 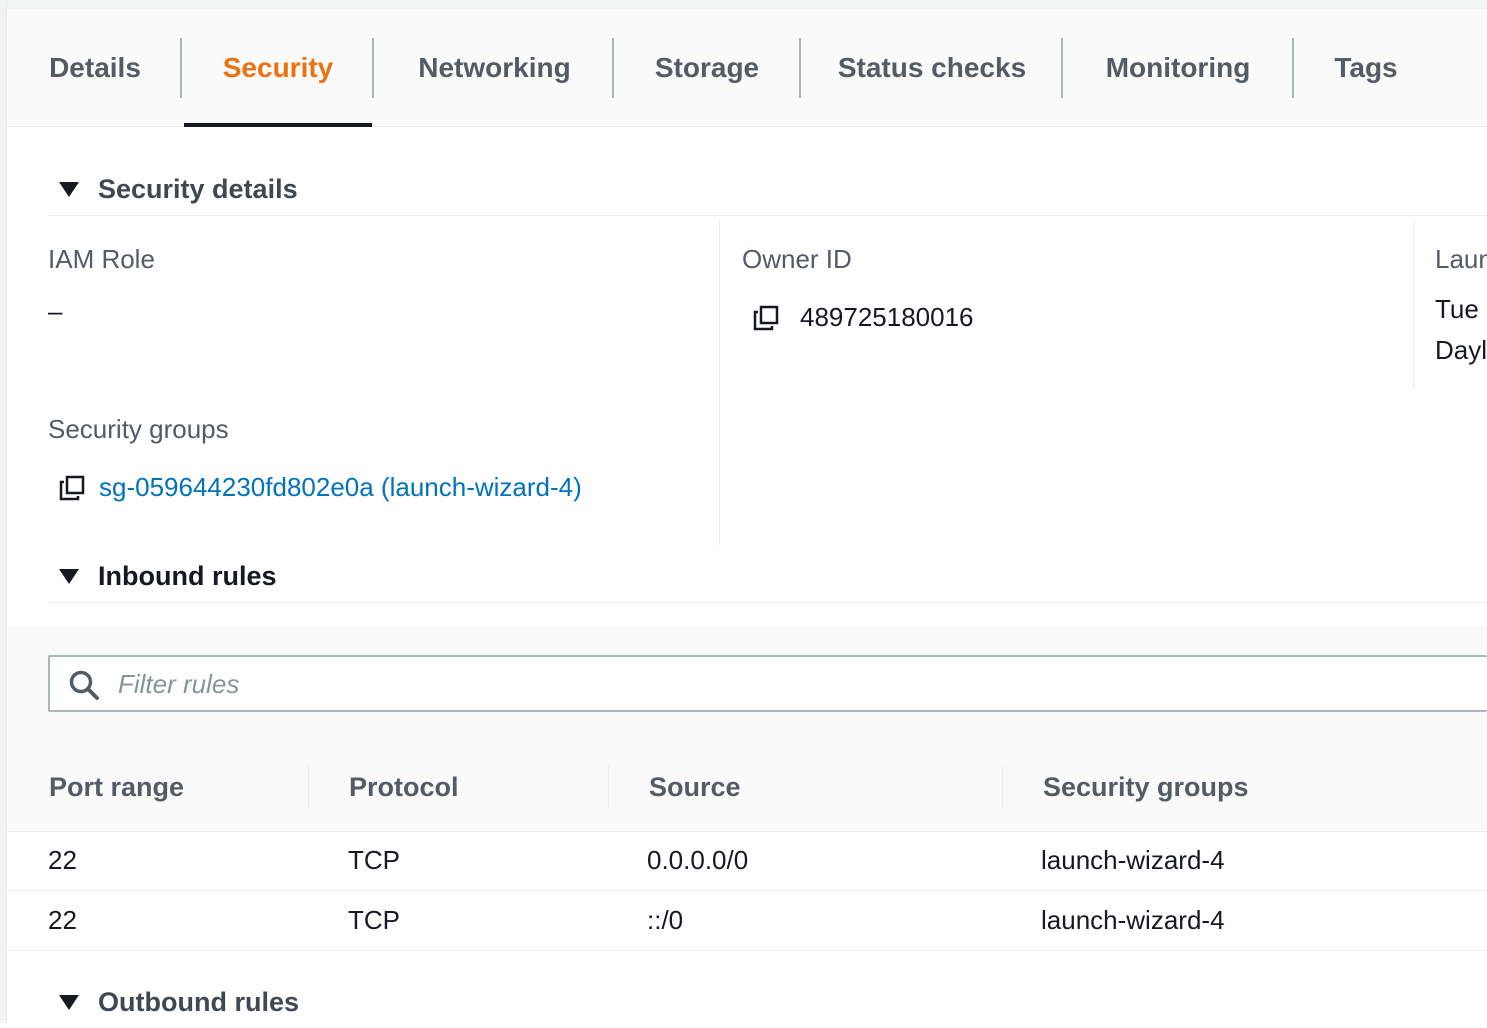 What do you see at coordinates (1457, 309) in the screenshot?
I see `launch-time-value: Tue` at bounding box center [1457, 309].